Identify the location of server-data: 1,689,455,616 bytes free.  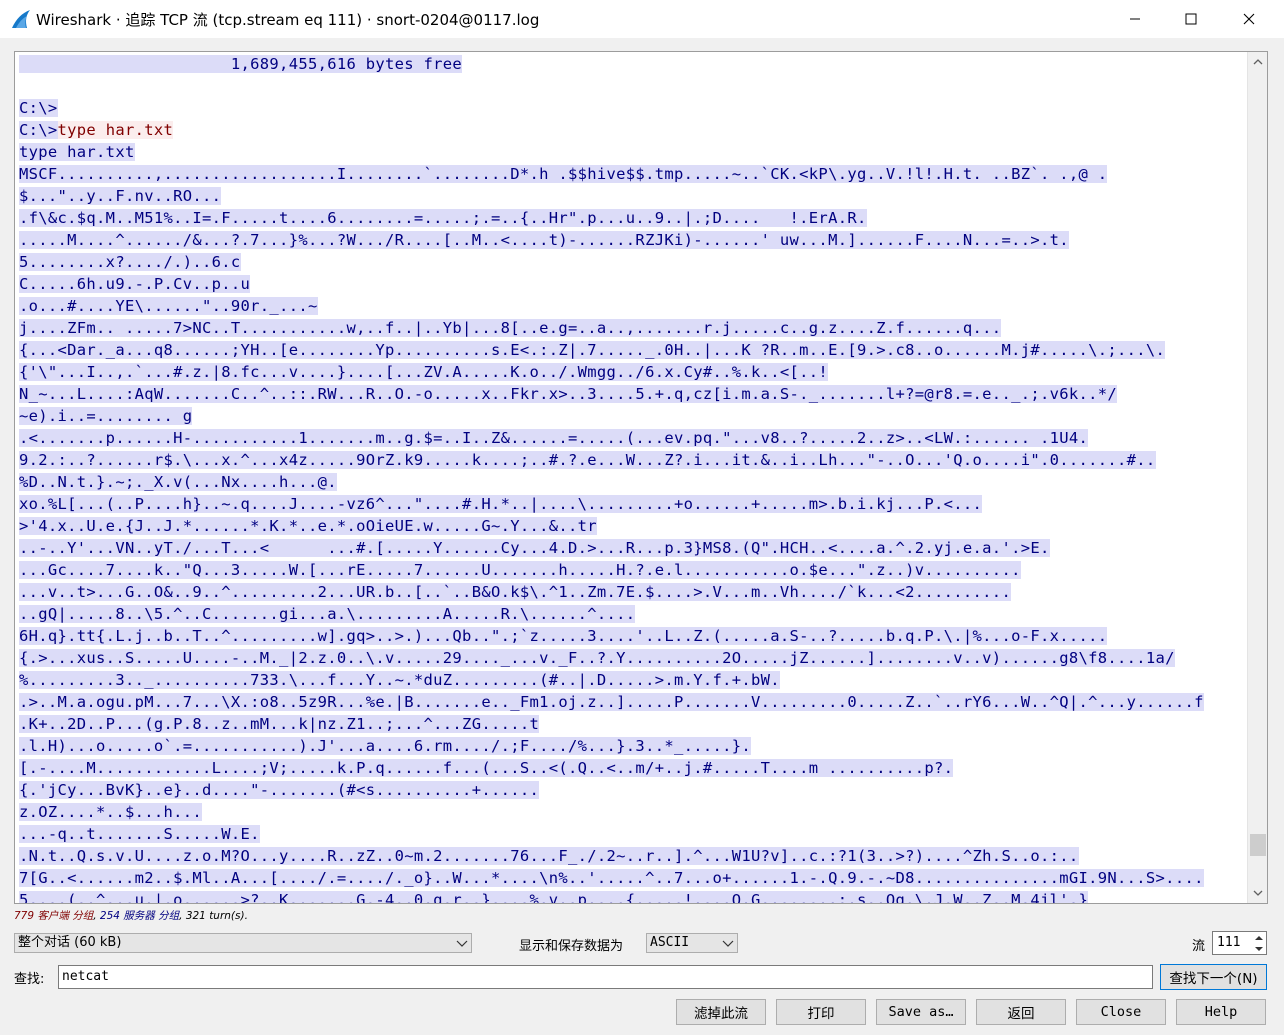
(241, 64).